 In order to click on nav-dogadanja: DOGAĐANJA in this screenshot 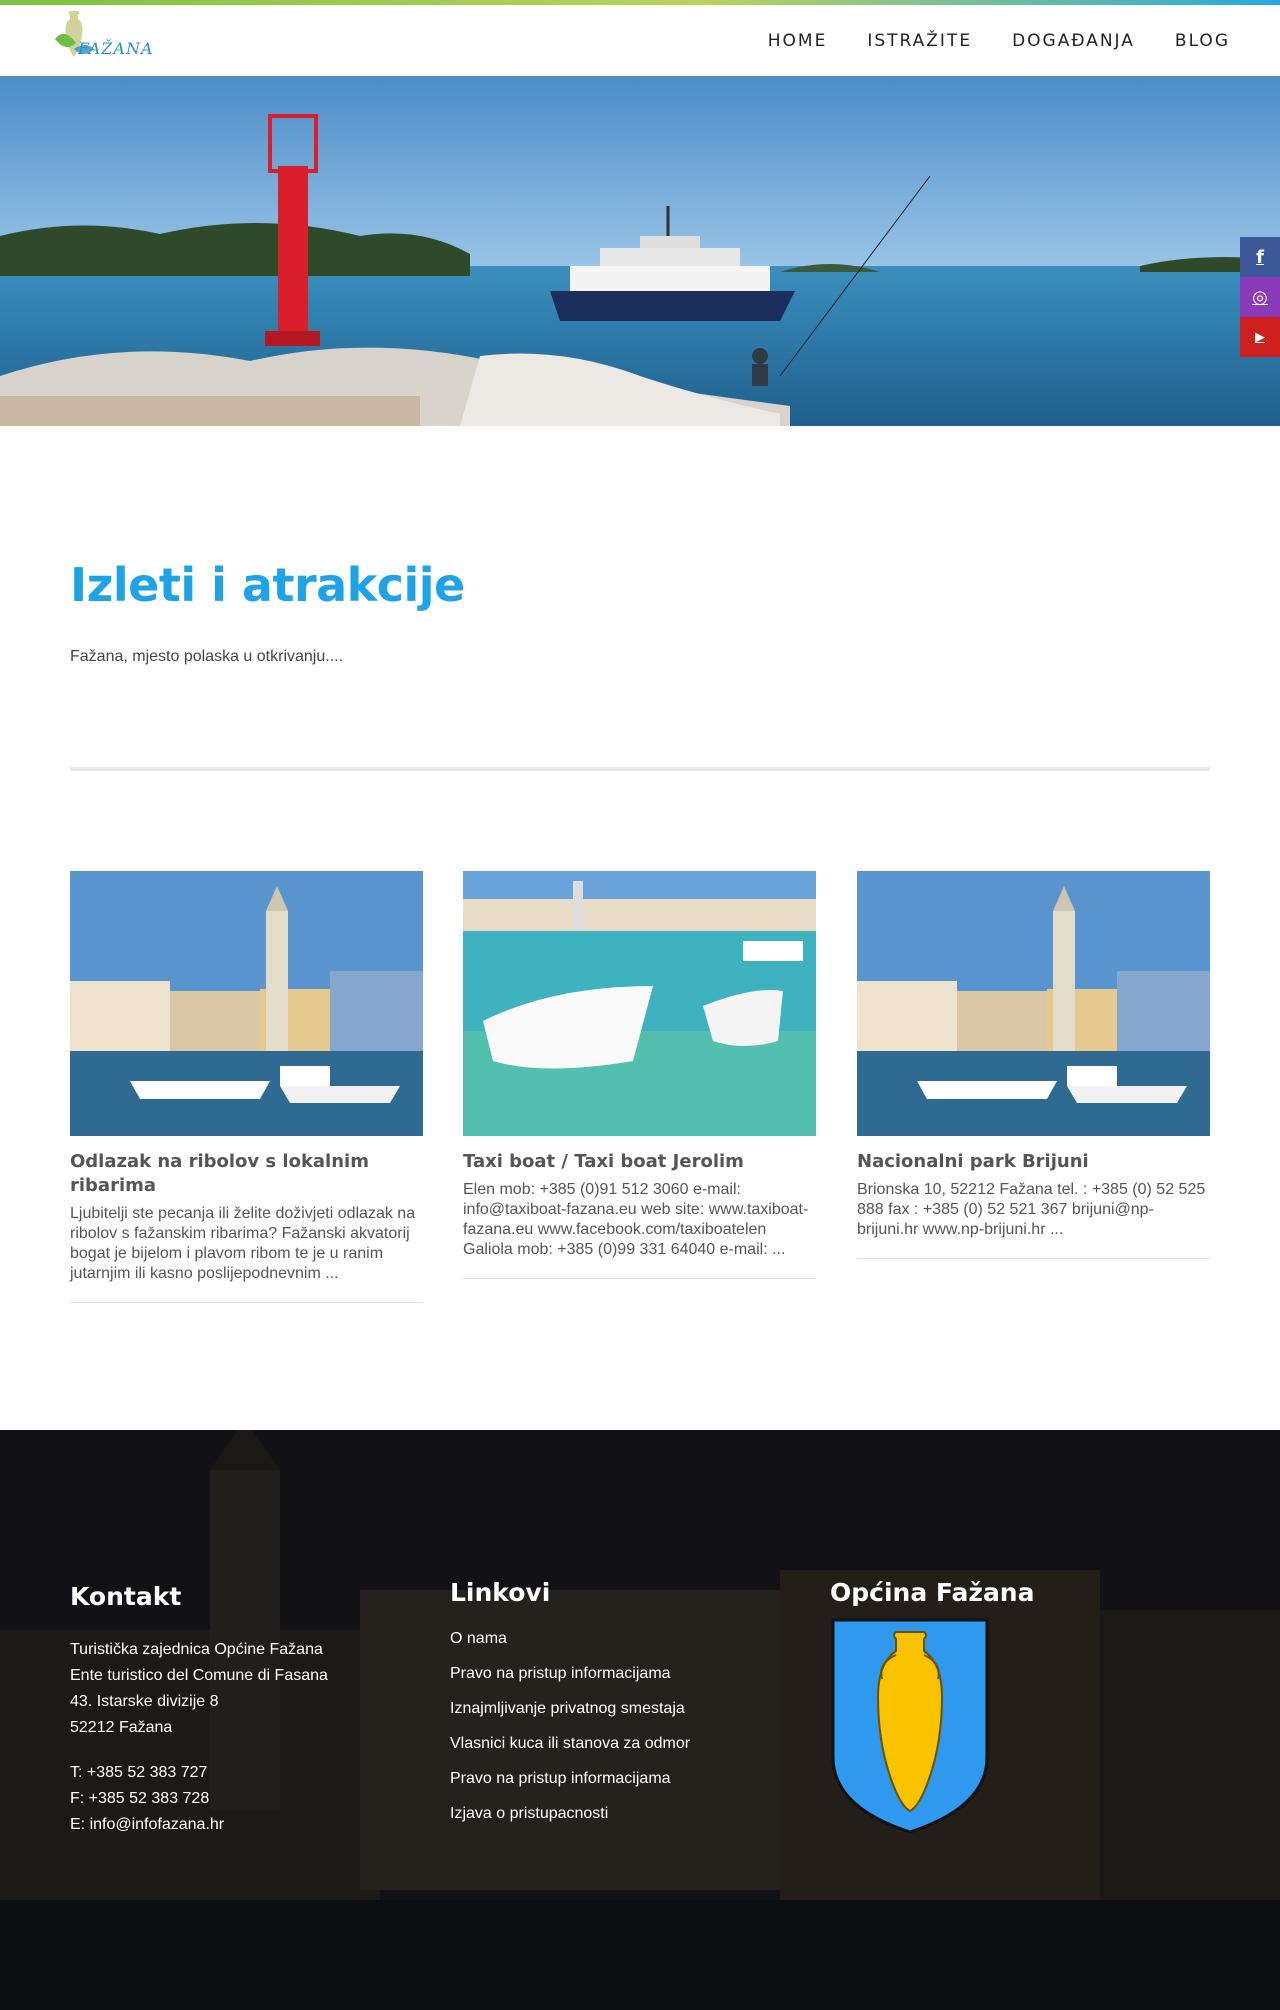, I will do `click(1073, 41)`.